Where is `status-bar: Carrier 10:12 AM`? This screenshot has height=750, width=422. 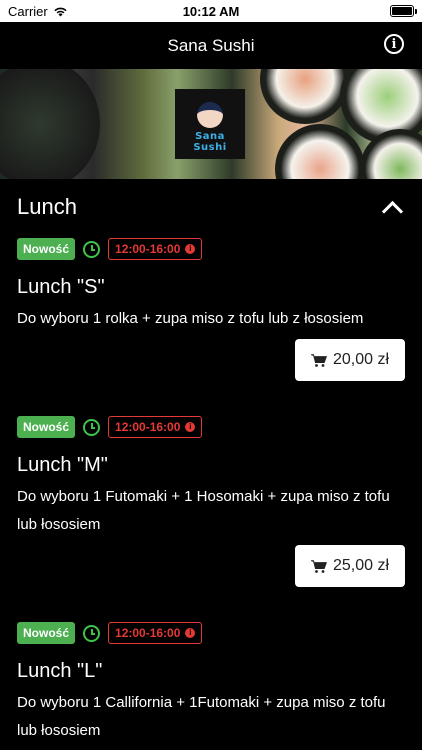 status-bar: Carrier 10:12 AM is located at coordinates (211, 11).